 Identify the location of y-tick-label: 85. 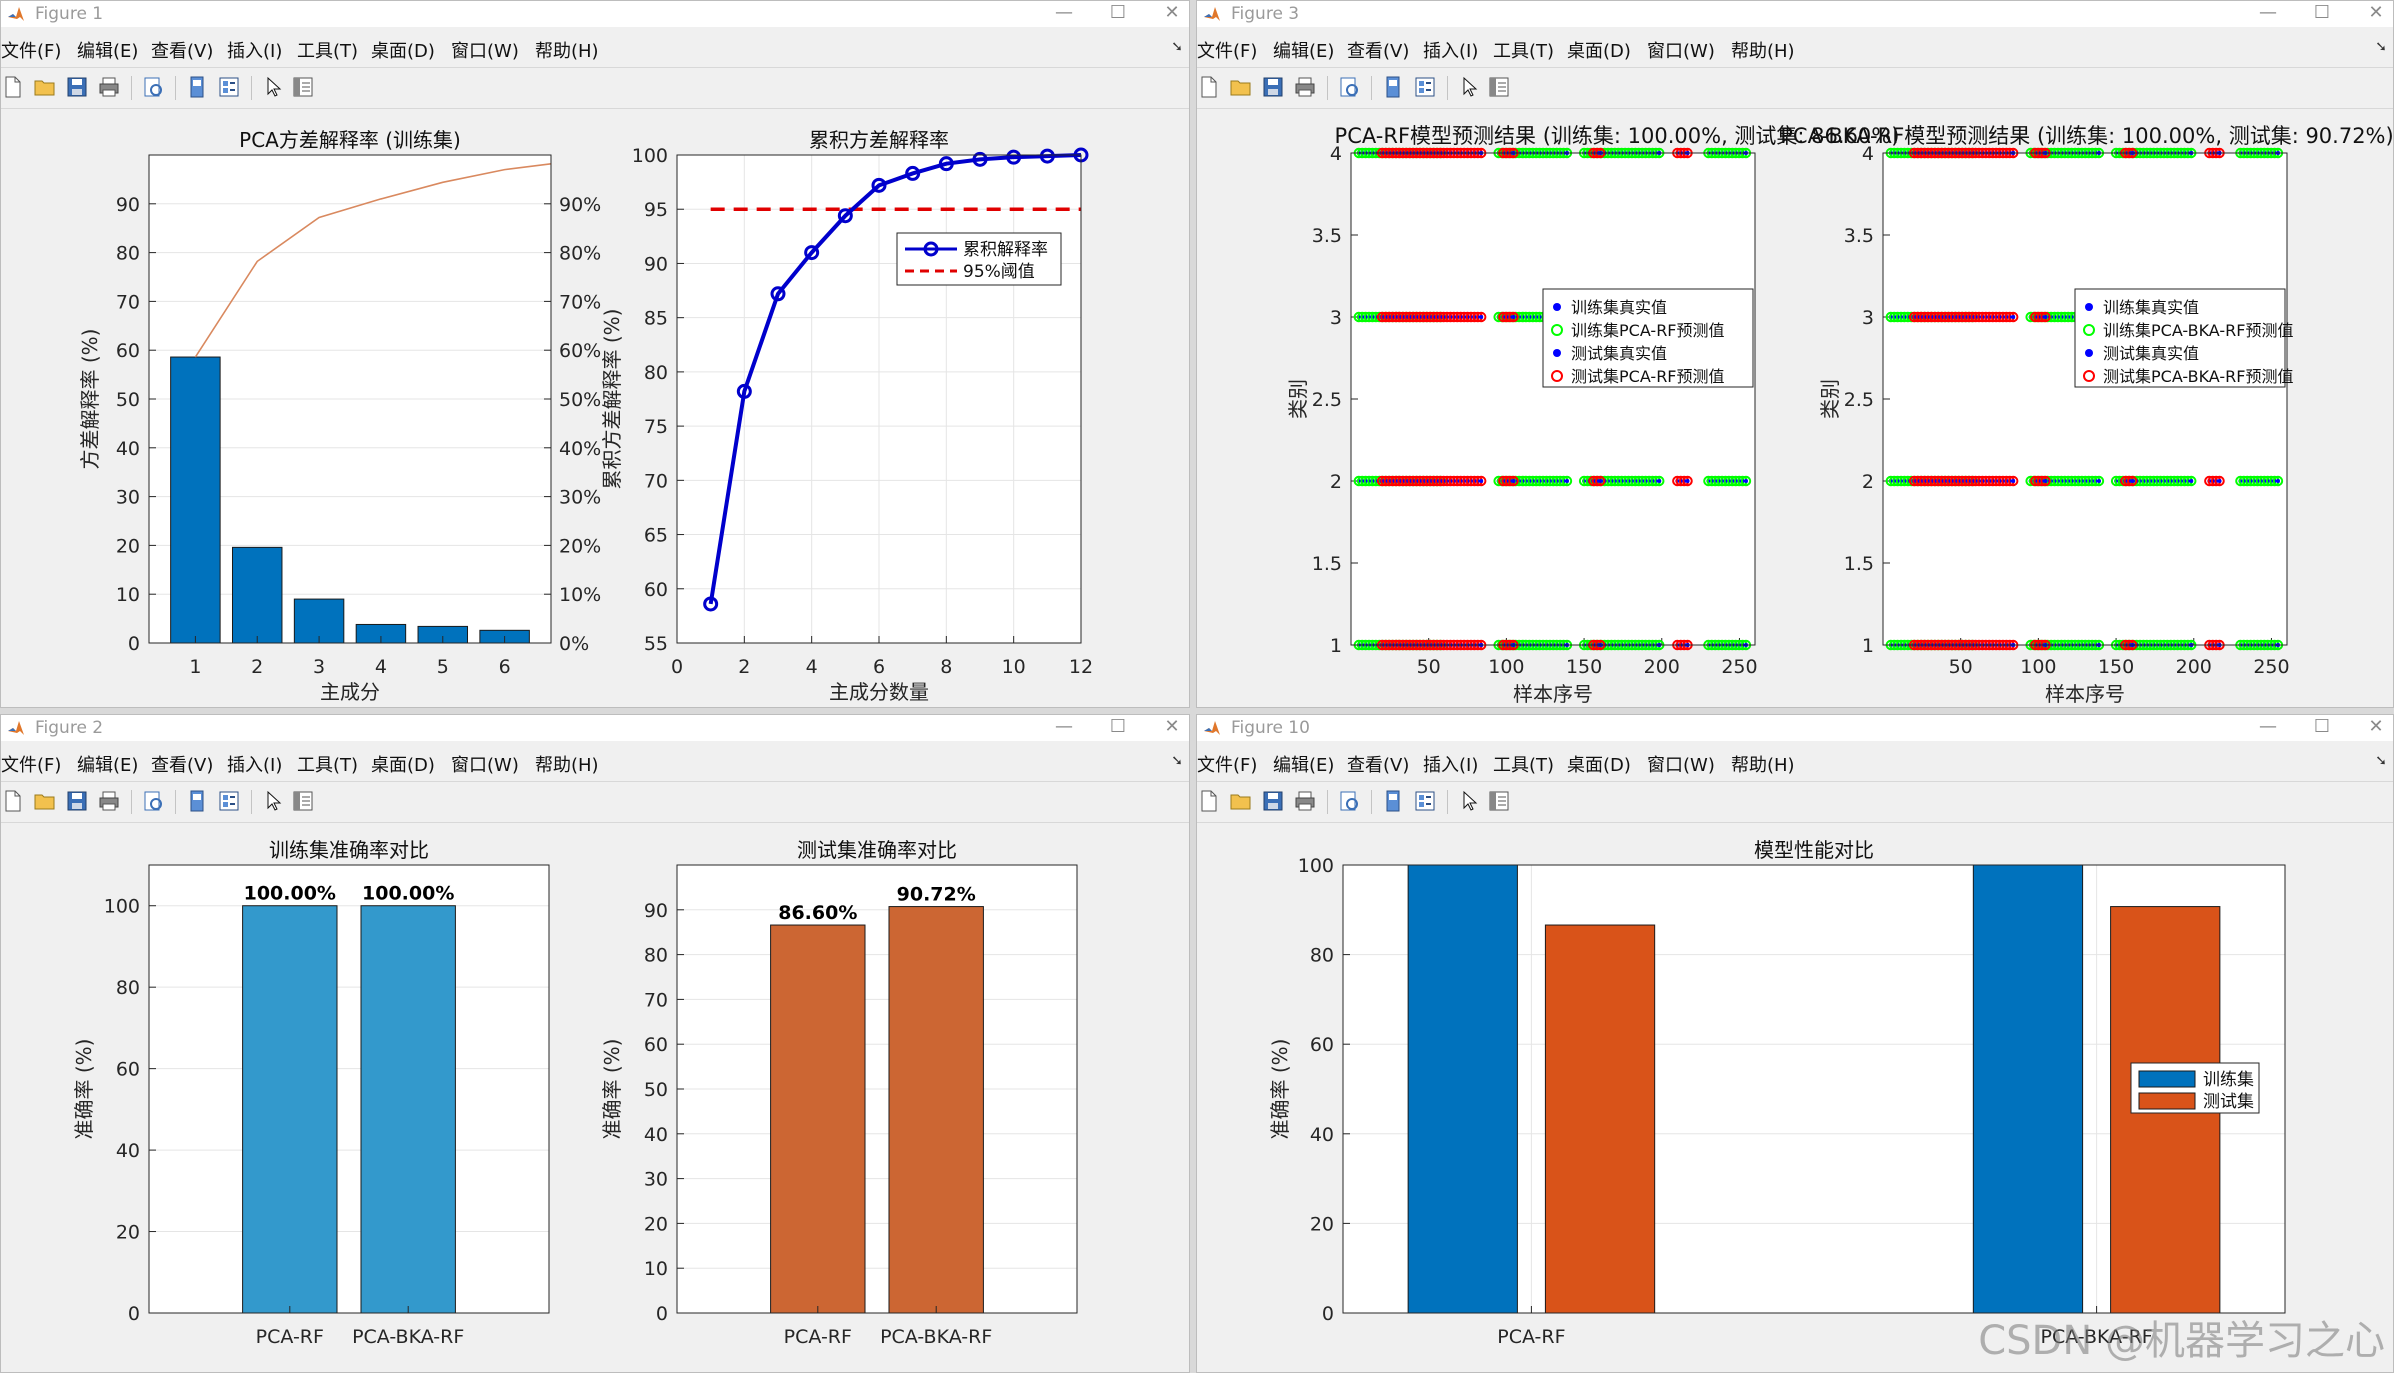
(656, 319).